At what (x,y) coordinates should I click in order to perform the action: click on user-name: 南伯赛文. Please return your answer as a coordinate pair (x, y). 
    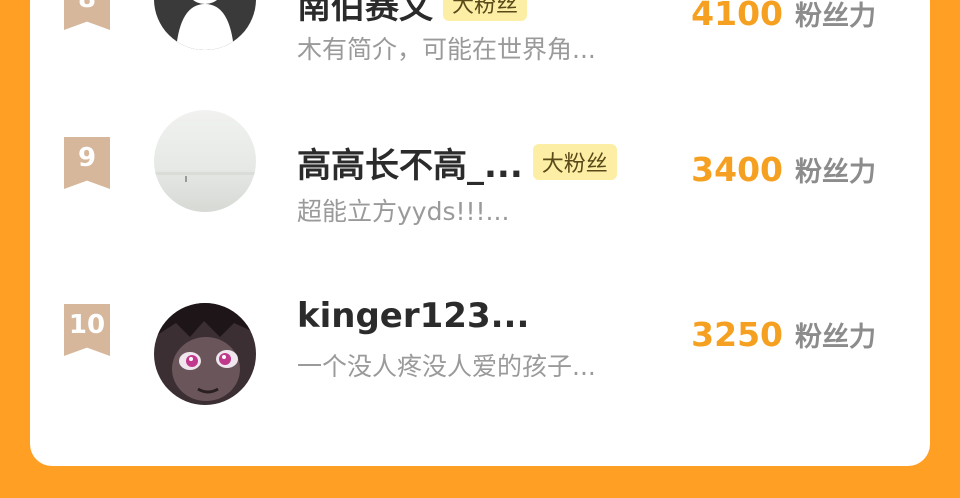
    Looking at the image, I should click on (365, 14).